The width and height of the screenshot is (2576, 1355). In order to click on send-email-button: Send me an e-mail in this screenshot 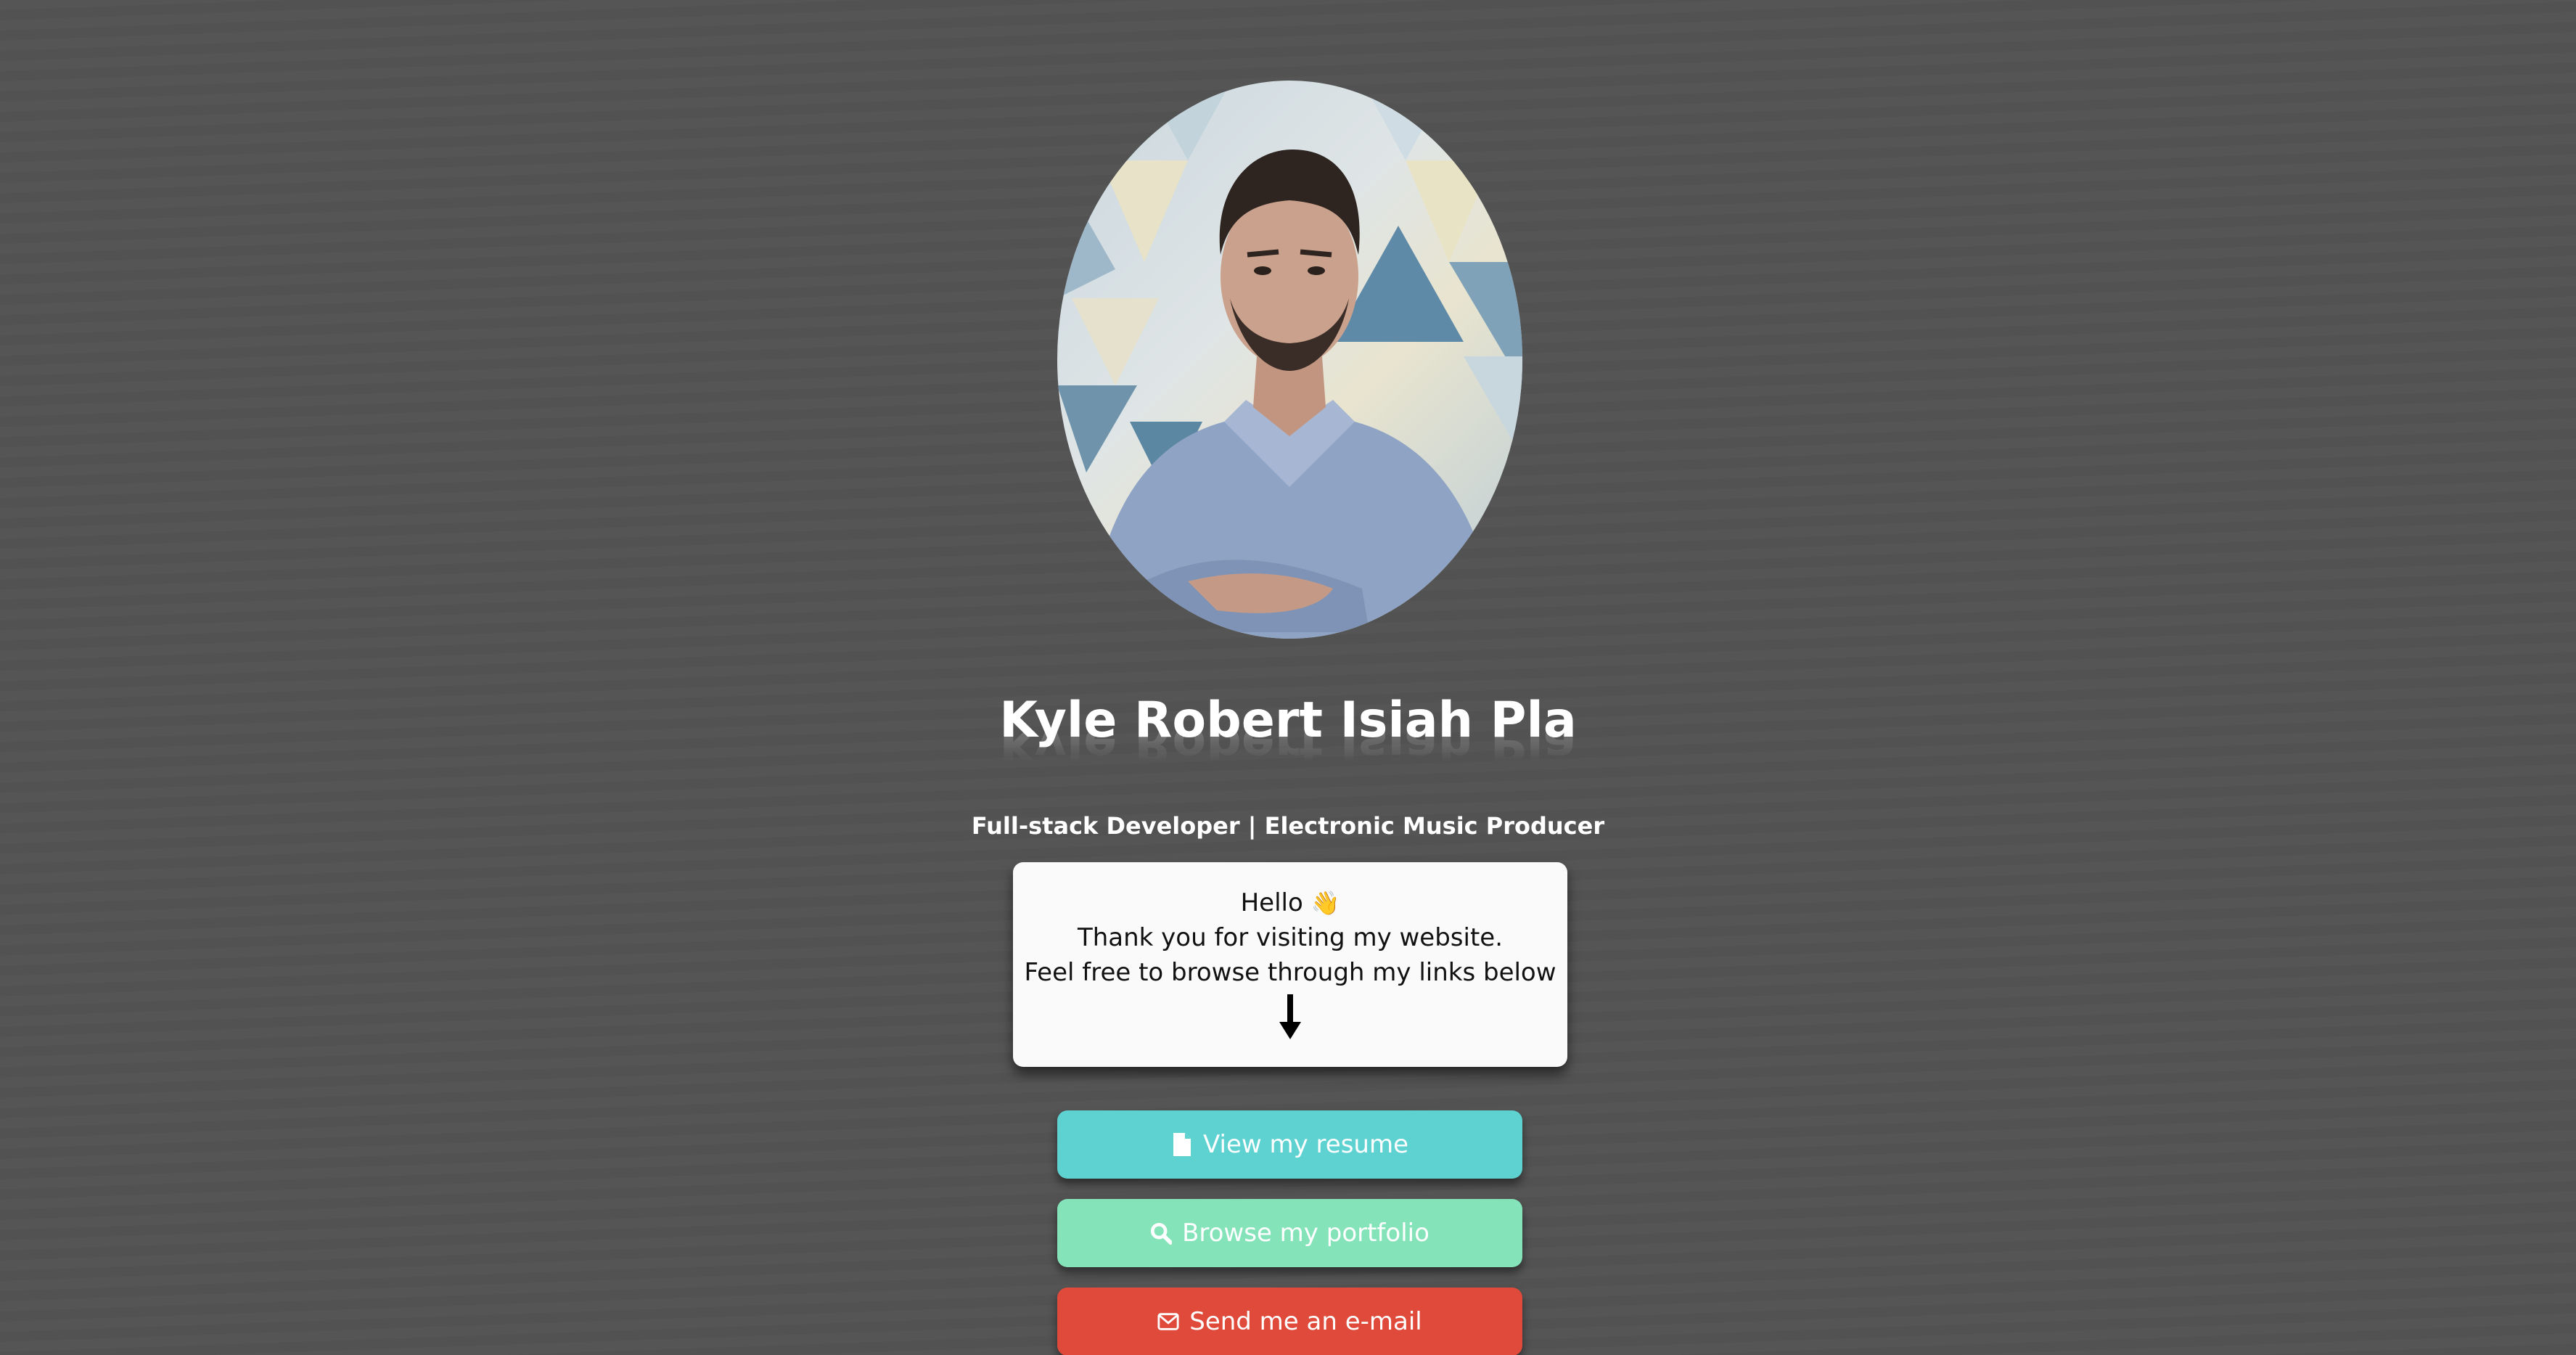, I will do `click(1289, 1321)`.